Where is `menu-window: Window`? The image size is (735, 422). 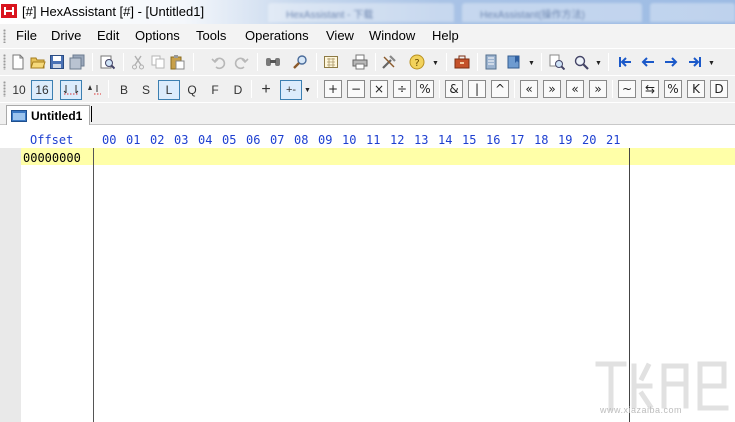 menu-window: Window is located at coordinates (392, 35).